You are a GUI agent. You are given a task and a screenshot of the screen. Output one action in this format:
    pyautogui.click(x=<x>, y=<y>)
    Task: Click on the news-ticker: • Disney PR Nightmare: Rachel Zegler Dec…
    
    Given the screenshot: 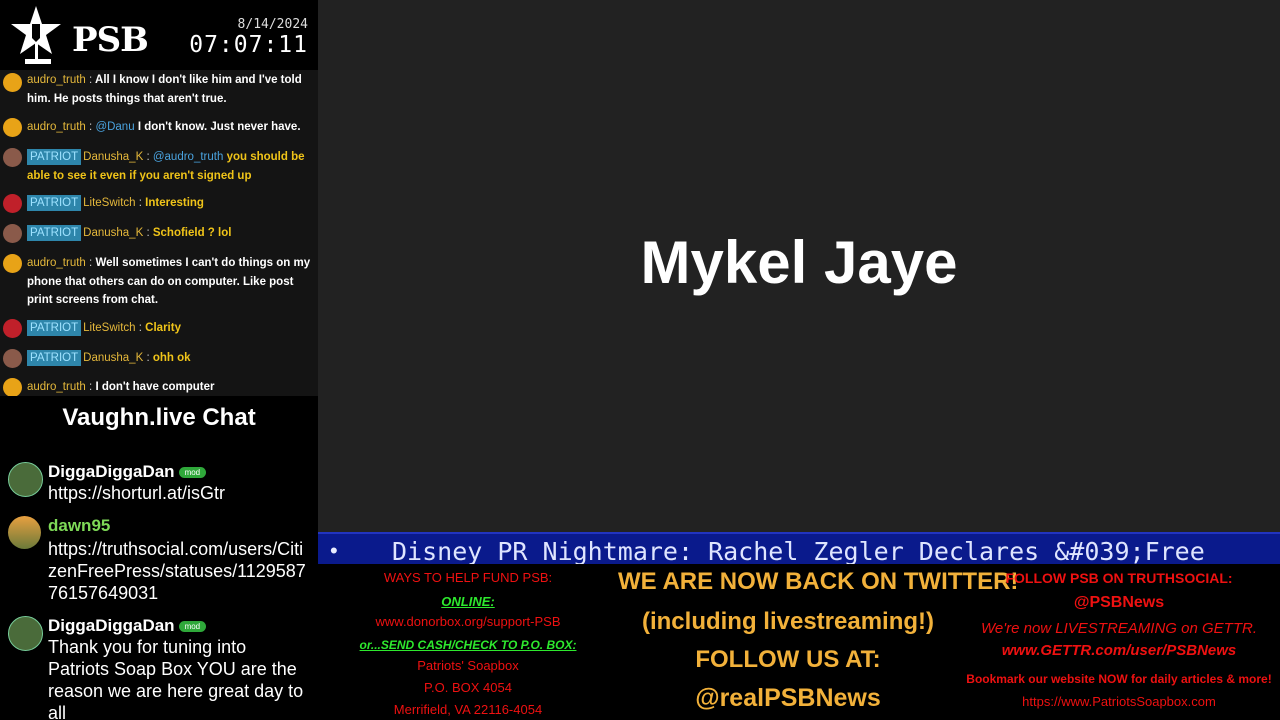 What is the action you would take?
    pyautogui.click(x=799, y=549)
    